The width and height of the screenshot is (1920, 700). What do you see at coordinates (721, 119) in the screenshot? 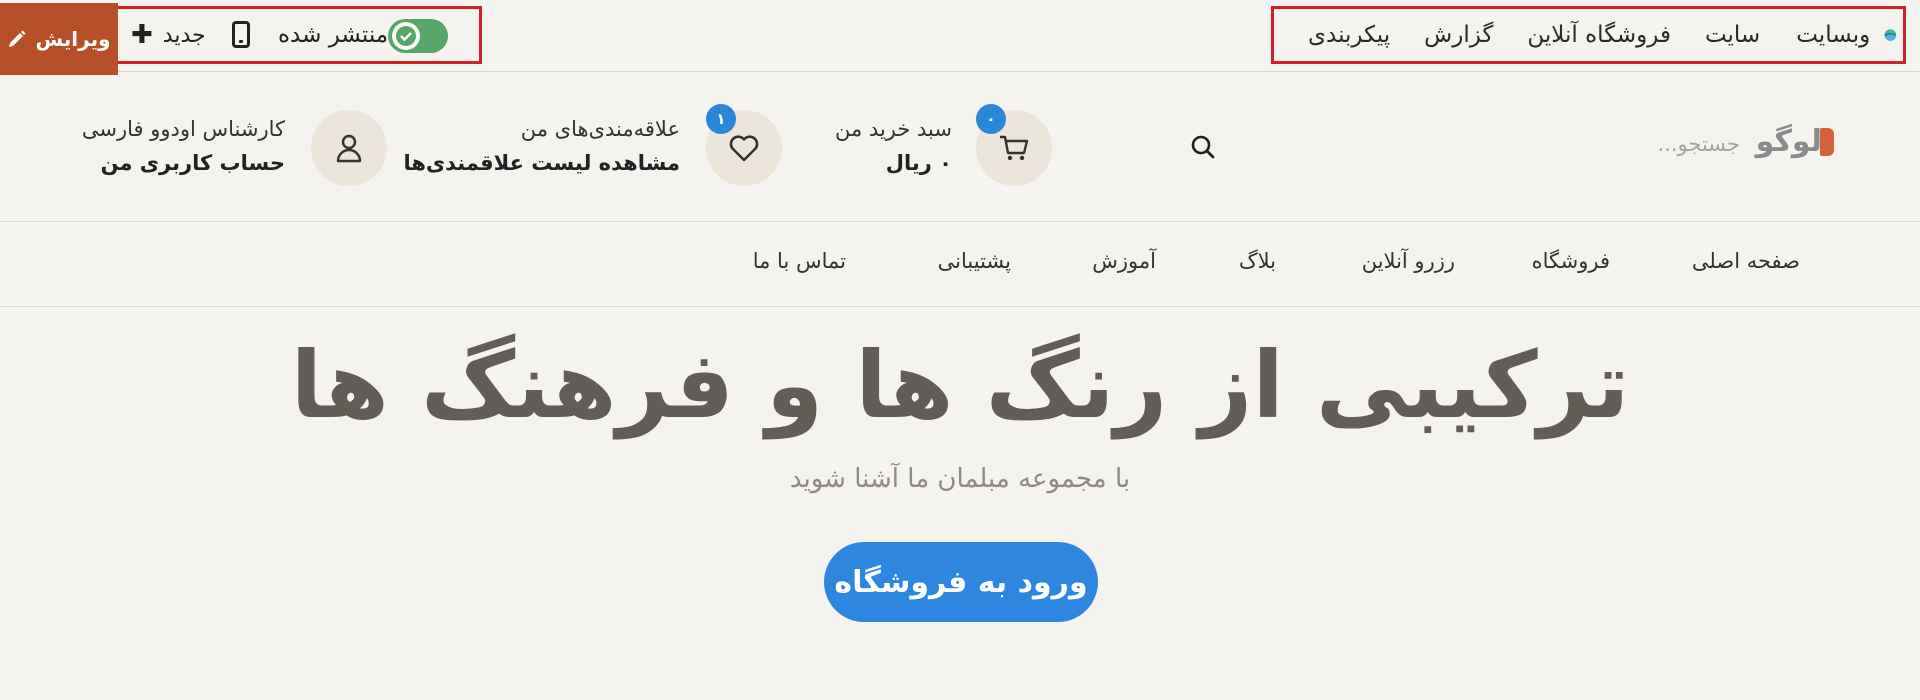
I see `wishlist-count-badge: ۱` at bounding box center [721, 119].